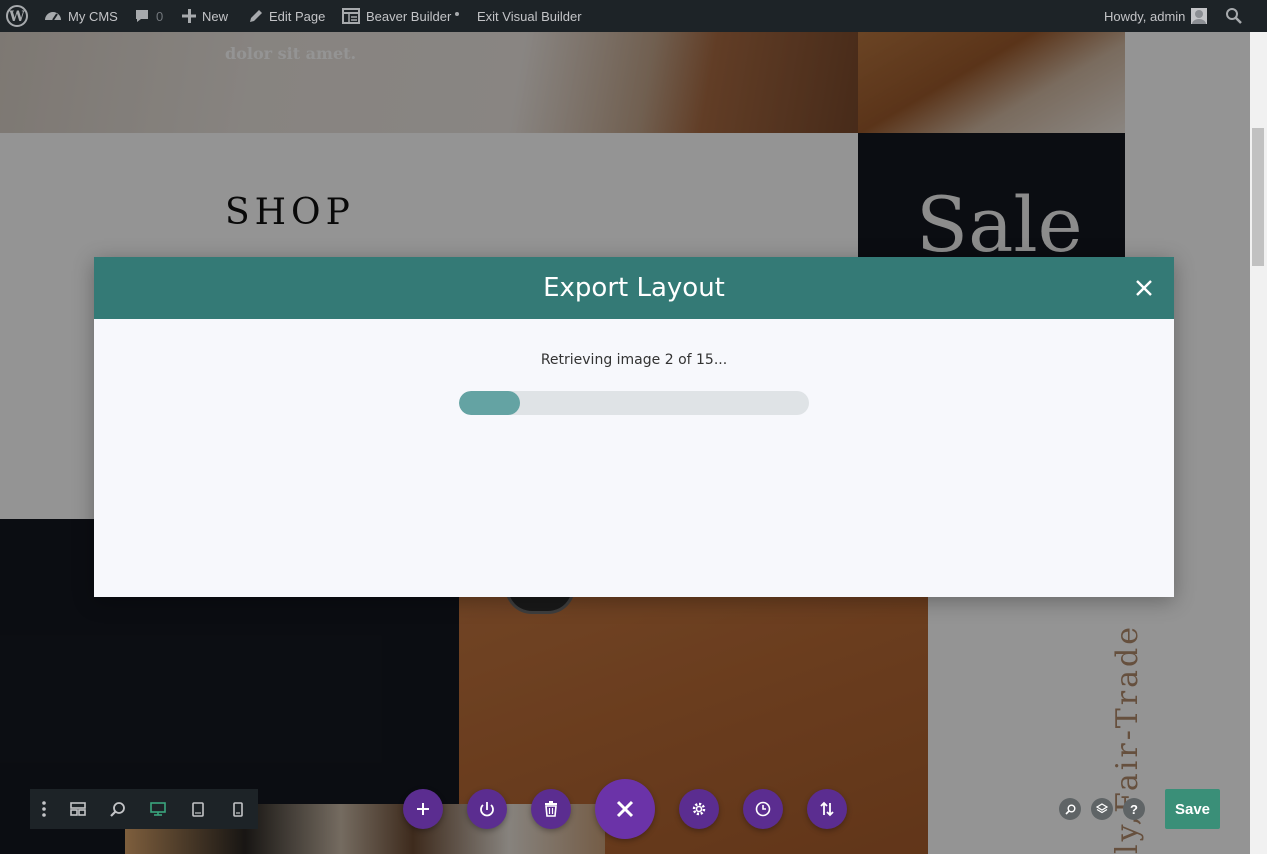  I want to click on layout-icon, so click(351, 16).